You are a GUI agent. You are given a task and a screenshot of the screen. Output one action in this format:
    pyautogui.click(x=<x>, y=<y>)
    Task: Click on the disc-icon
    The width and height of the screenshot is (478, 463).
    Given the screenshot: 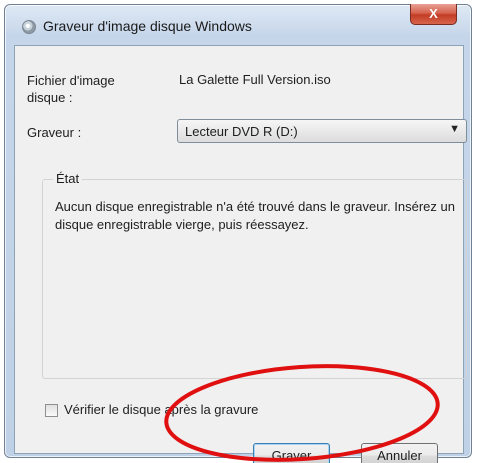 What is the action you would take?
    pyautogui.click(x=29, y=27)
    